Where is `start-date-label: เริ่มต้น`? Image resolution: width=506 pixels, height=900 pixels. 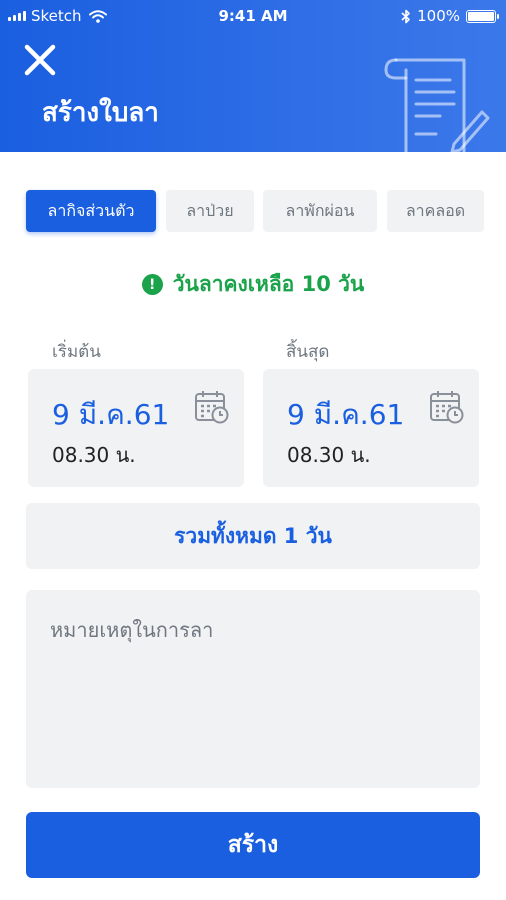 start-date-label: เริ่มต้น is located at coordinates (76, 352).